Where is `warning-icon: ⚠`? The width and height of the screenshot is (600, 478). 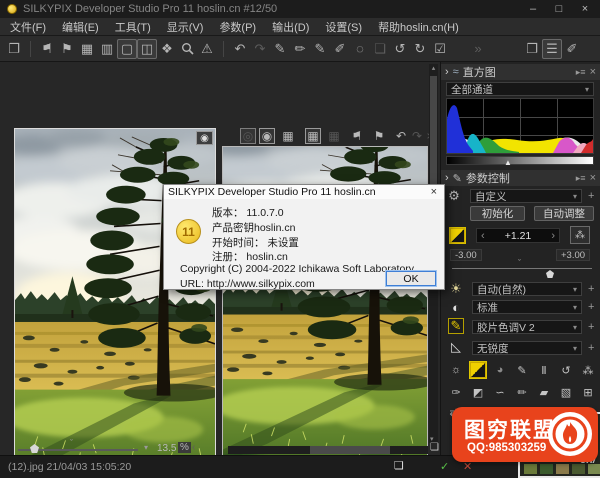
warning-icon: ⚠ is located at coordinates (207, 49).